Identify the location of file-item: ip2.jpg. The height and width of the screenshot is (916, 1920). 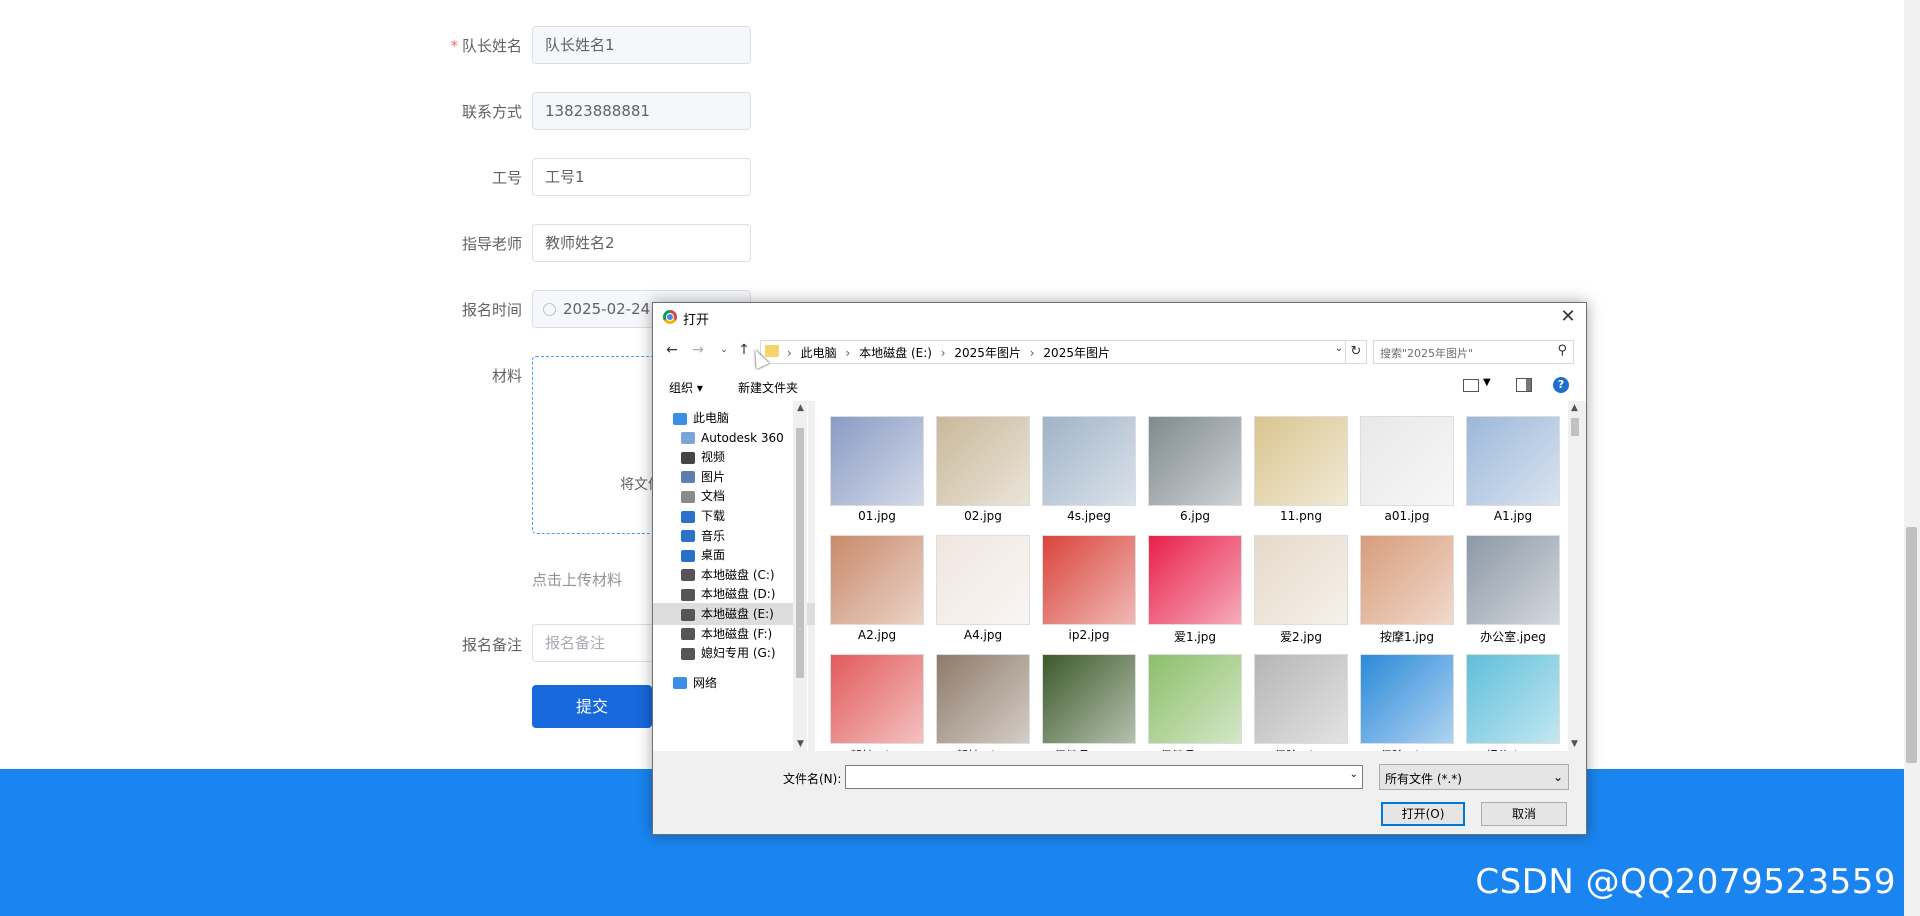
(1089, 585).